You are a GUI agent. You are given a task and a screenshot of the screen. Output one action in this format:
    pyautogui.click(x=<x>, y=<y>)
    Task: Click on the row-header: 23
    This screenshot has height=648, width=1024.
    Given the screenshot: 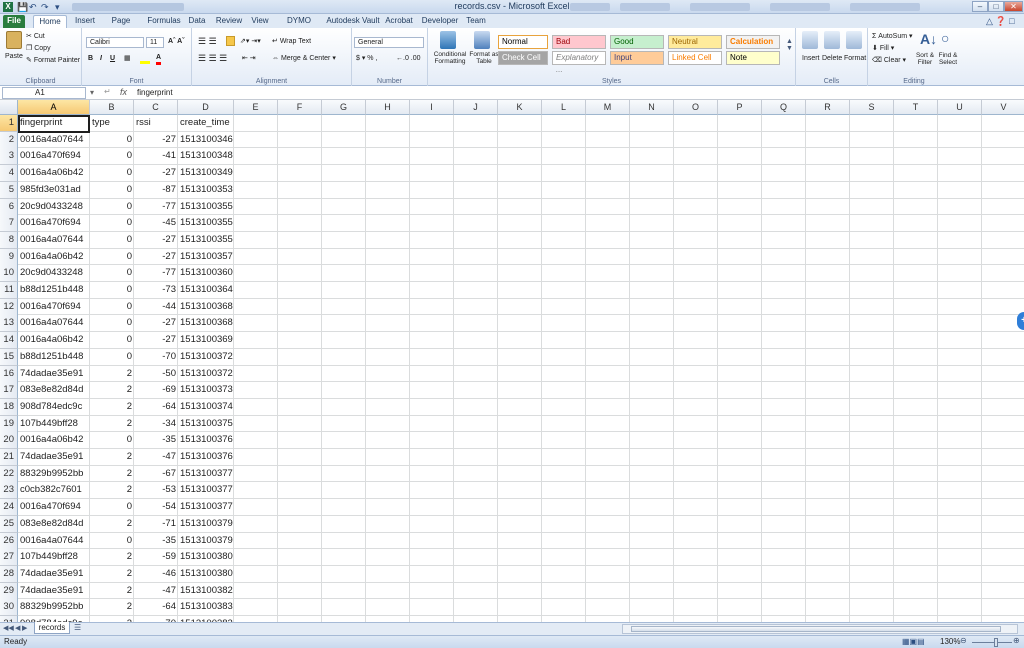 What is the action you would take?
    pyautogui.click(x=9, y=491)
    